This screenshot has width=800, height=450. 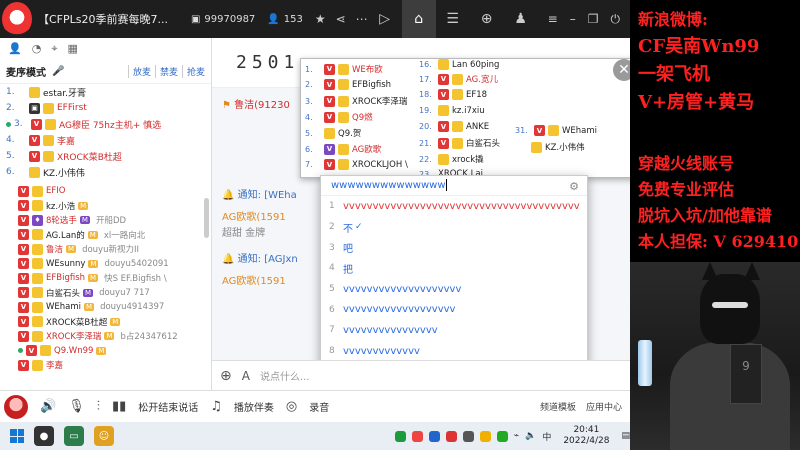 I want to click on user-icon: 👤, so click(x=15, y=49).